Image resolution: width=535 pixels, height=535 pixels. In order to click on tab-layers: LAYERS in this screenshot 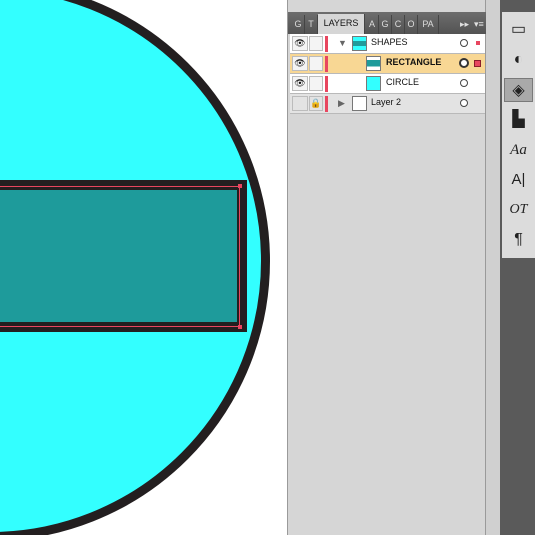, I will do `click(341, 24)`.